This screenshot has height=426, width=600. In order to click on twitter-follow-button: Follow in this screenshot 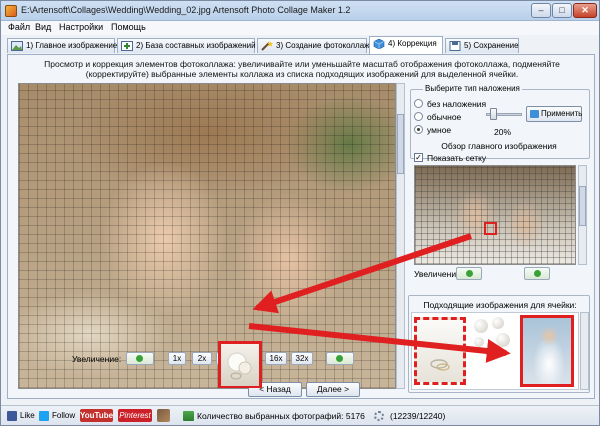, I will do `click(57, 416)`.